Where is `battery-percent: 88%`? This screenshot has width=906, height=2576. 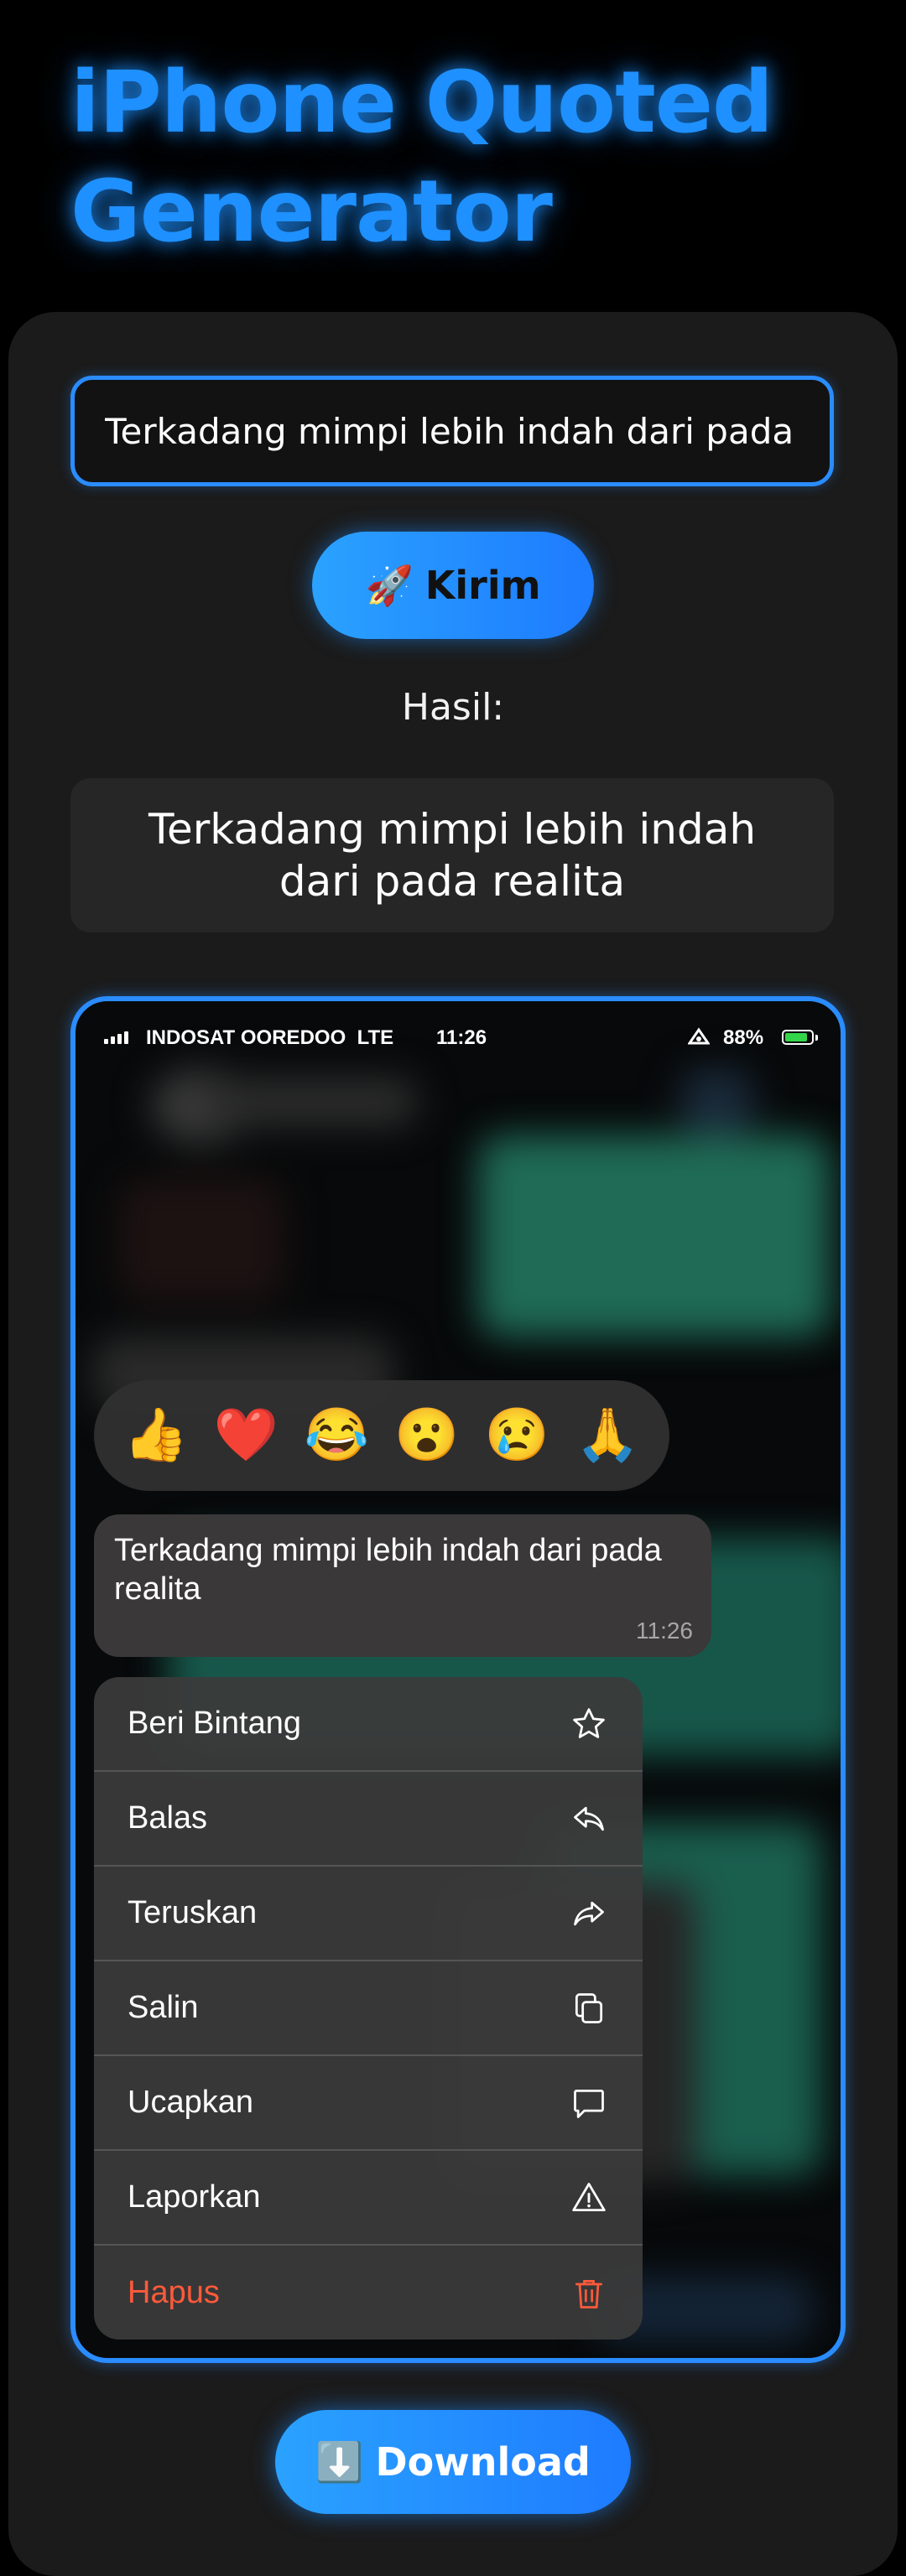
battery-percent: 88% is located at coordinates (744, 1037).